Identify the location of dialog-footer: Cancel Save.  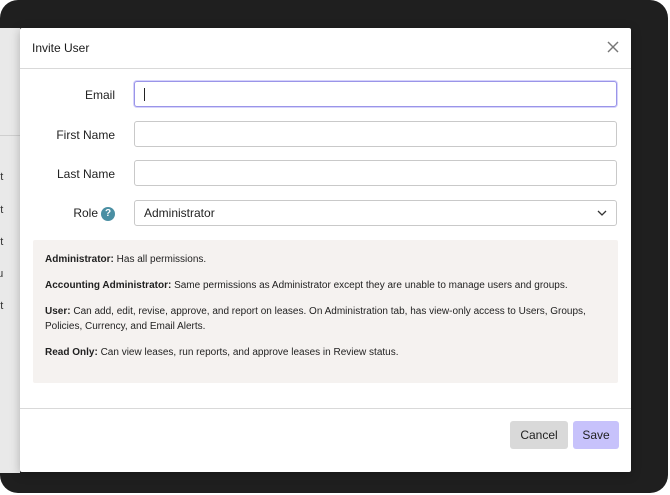
(325, 440).